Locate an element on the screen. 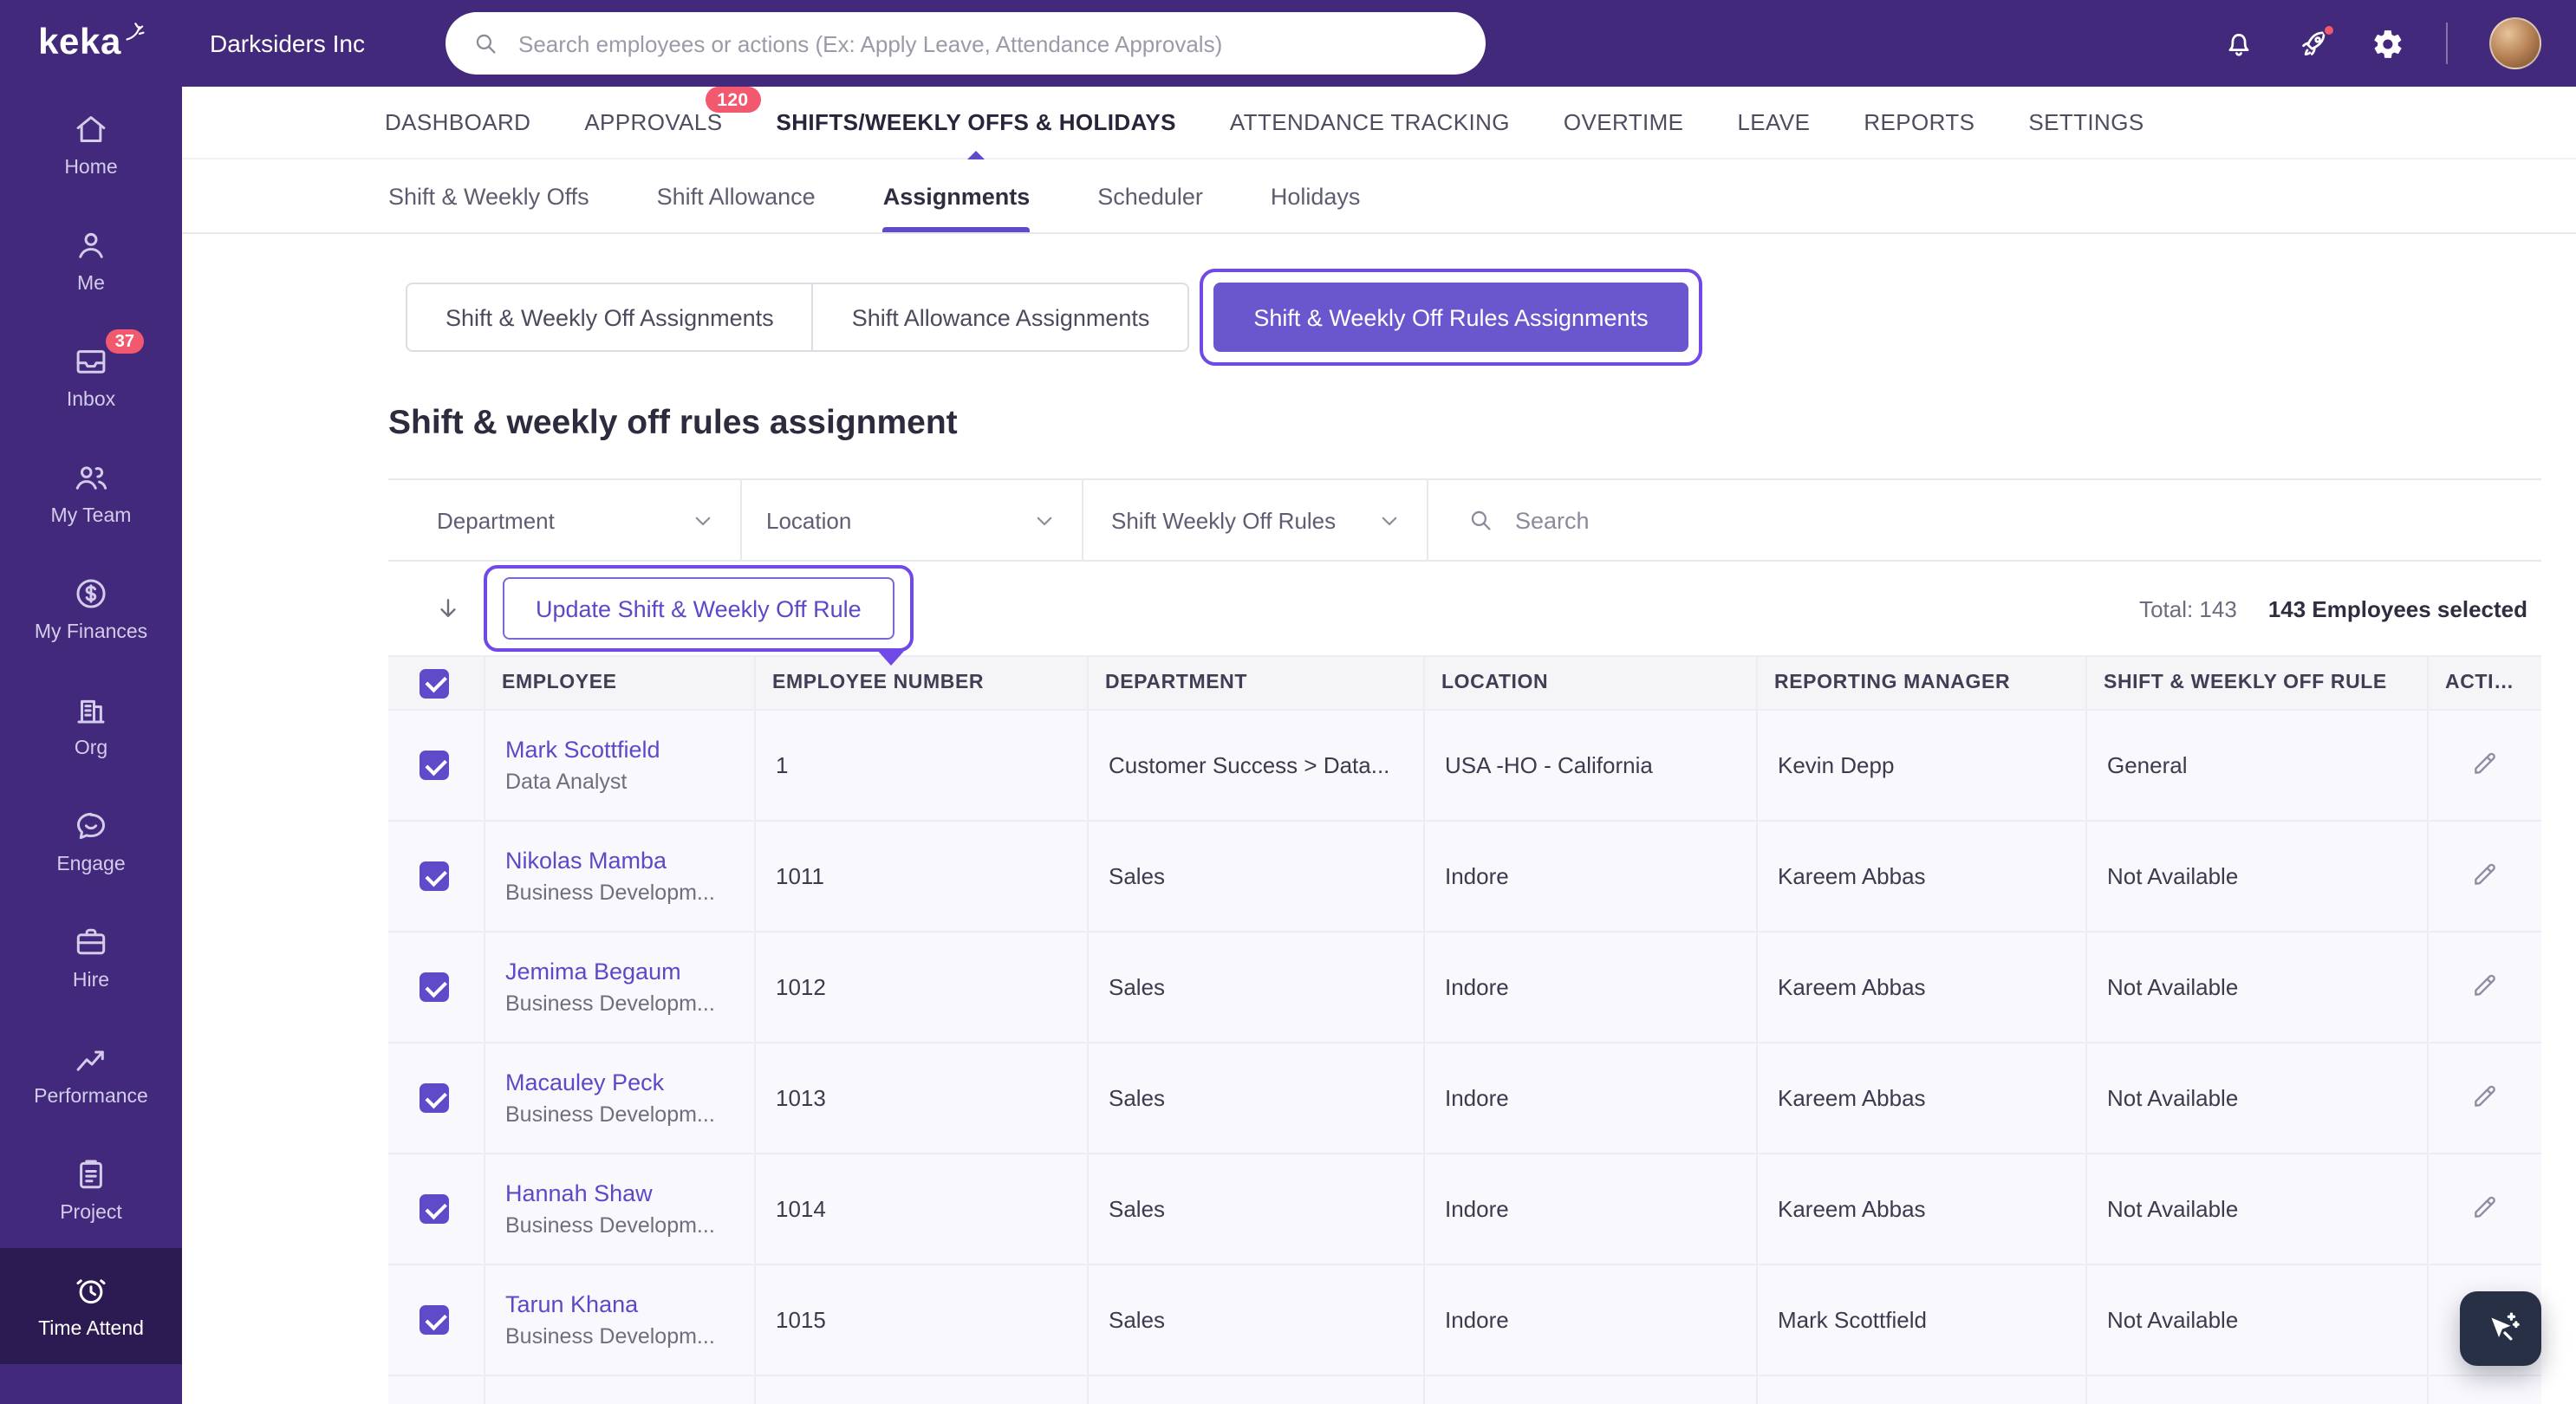 The image size is (2576, 1404). global-search-input is located at coordinates (987, 43).